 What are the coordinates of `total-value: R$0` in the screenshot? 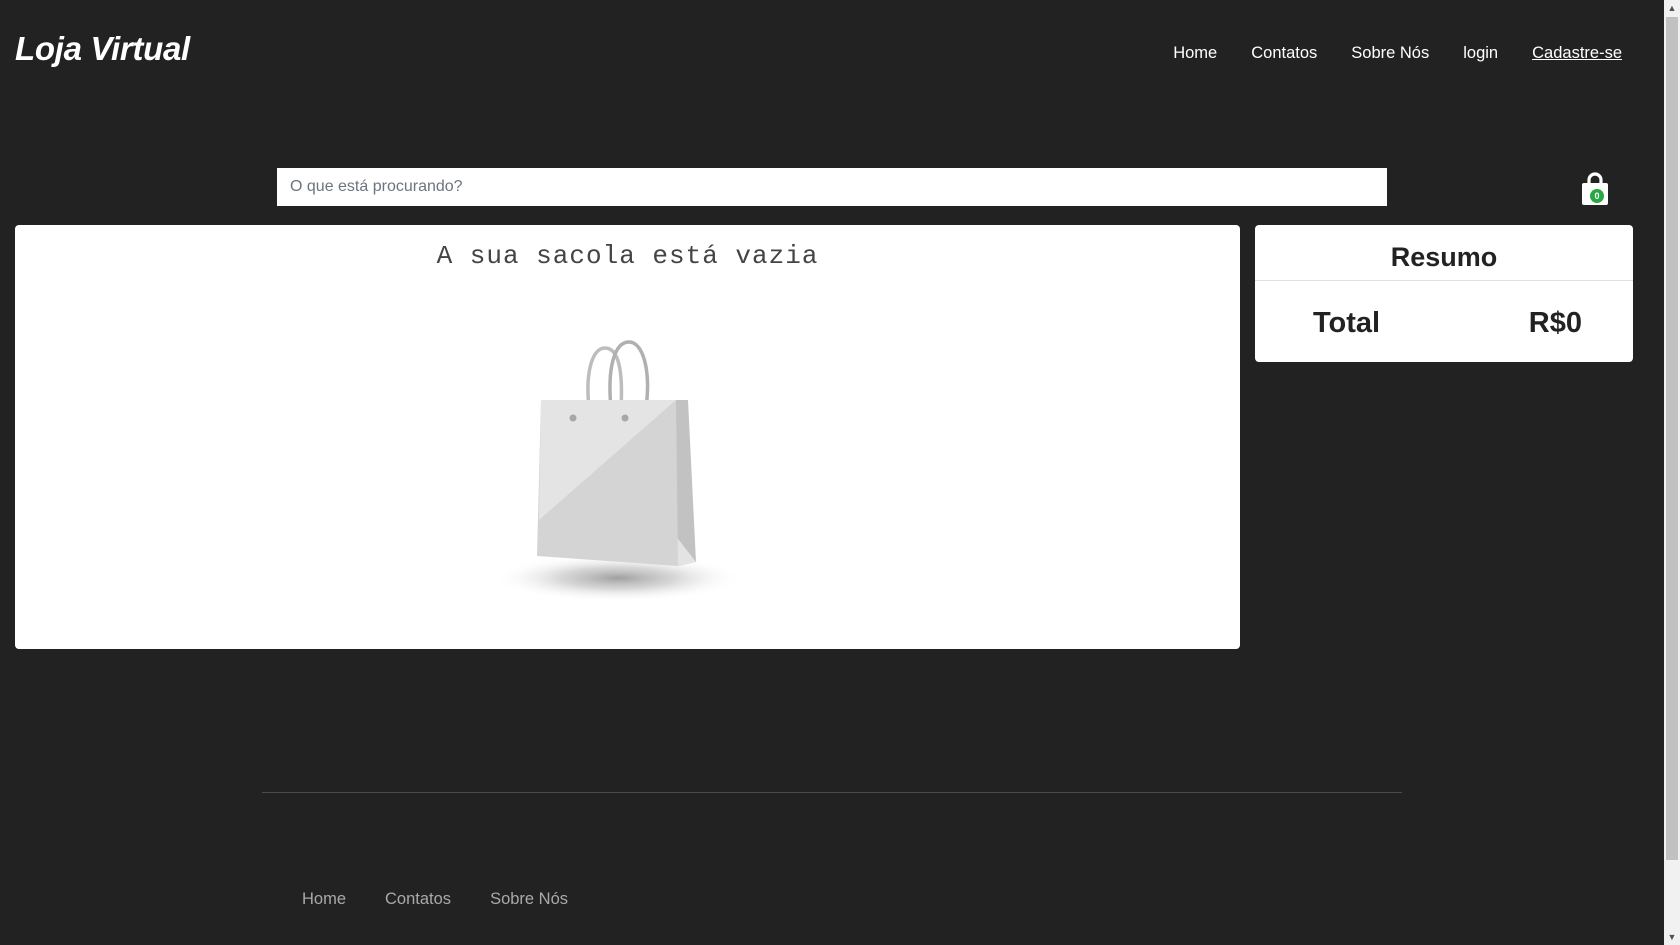 It's located at (1555, 323).